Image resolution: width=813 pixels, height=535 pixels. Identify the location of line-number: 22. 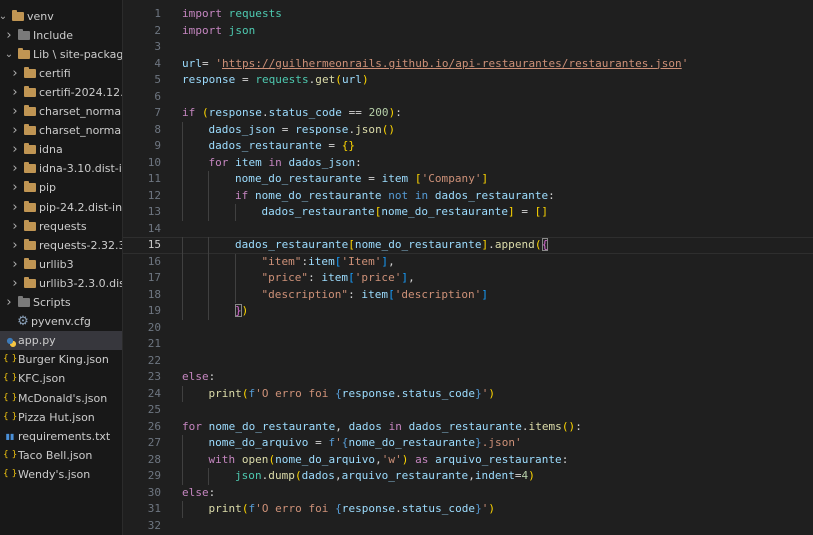
(154, 360).